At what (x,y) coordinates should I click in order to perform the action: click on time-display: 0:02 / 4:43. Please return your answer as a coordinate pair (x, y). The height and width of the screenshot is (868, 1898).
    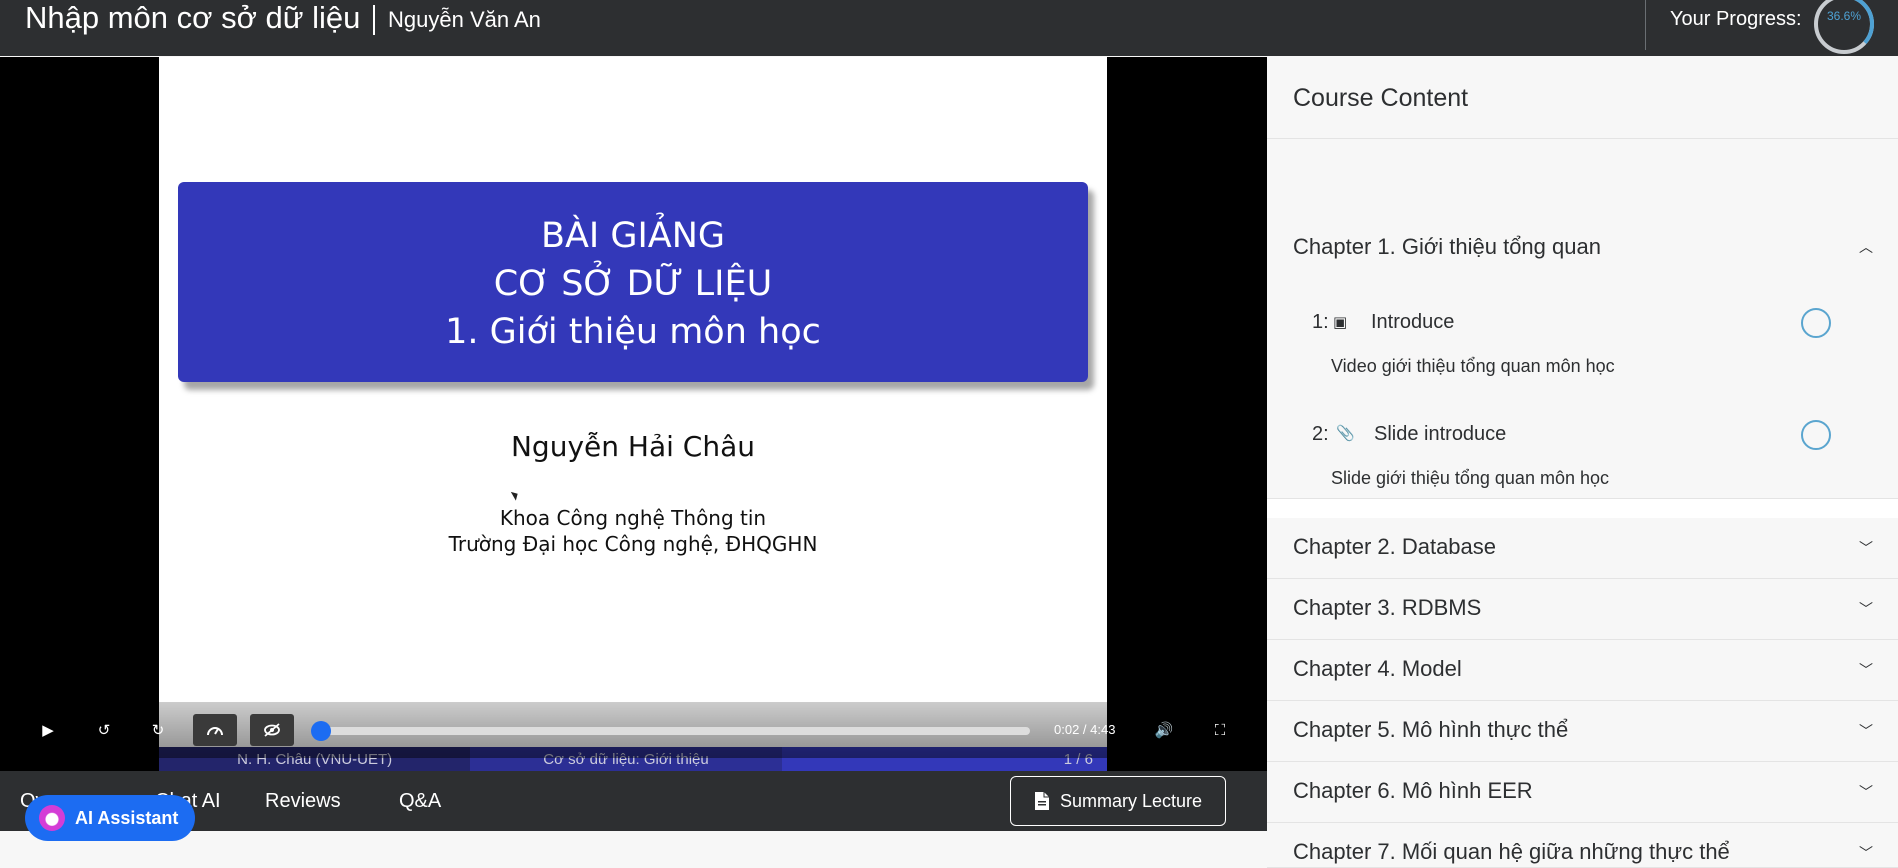
    Looking at the image, I should click on (1085, 729).